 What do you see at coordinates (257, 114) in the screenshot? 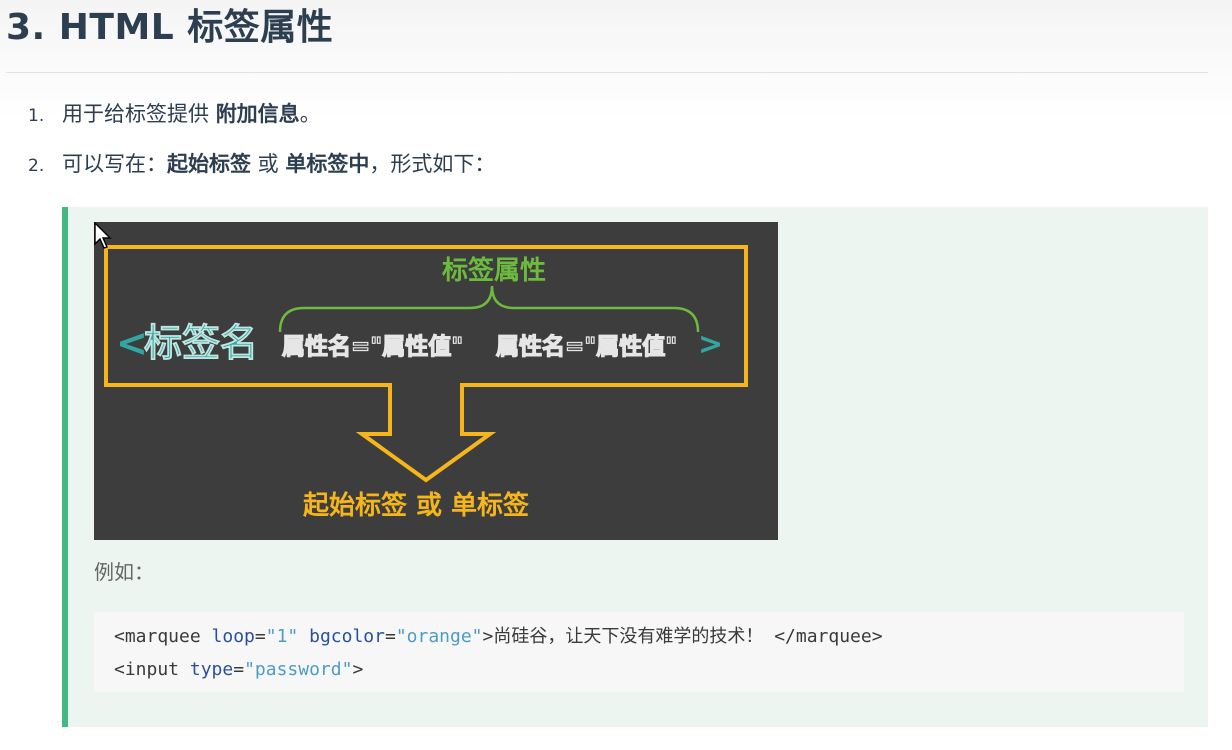
I see `list-bold-text: 附加信息` at bounding box center [257, 114].